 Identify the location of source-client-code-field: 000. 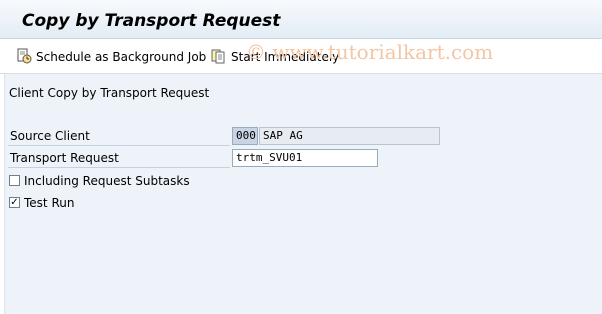
(245, 136).